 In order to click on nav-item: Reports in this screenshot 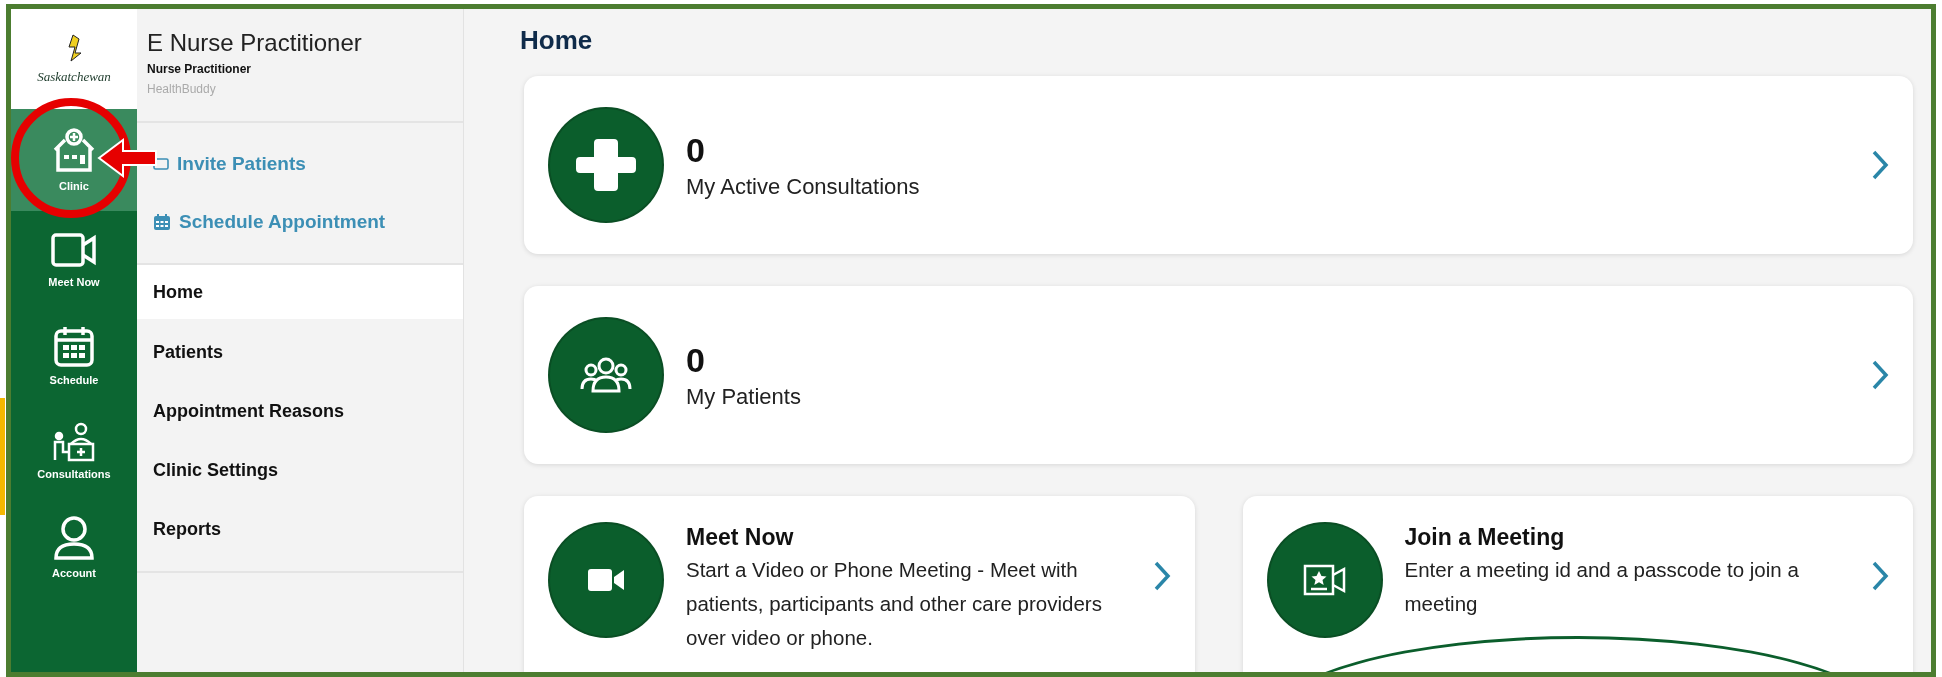, I will do `click(300, 529)`.